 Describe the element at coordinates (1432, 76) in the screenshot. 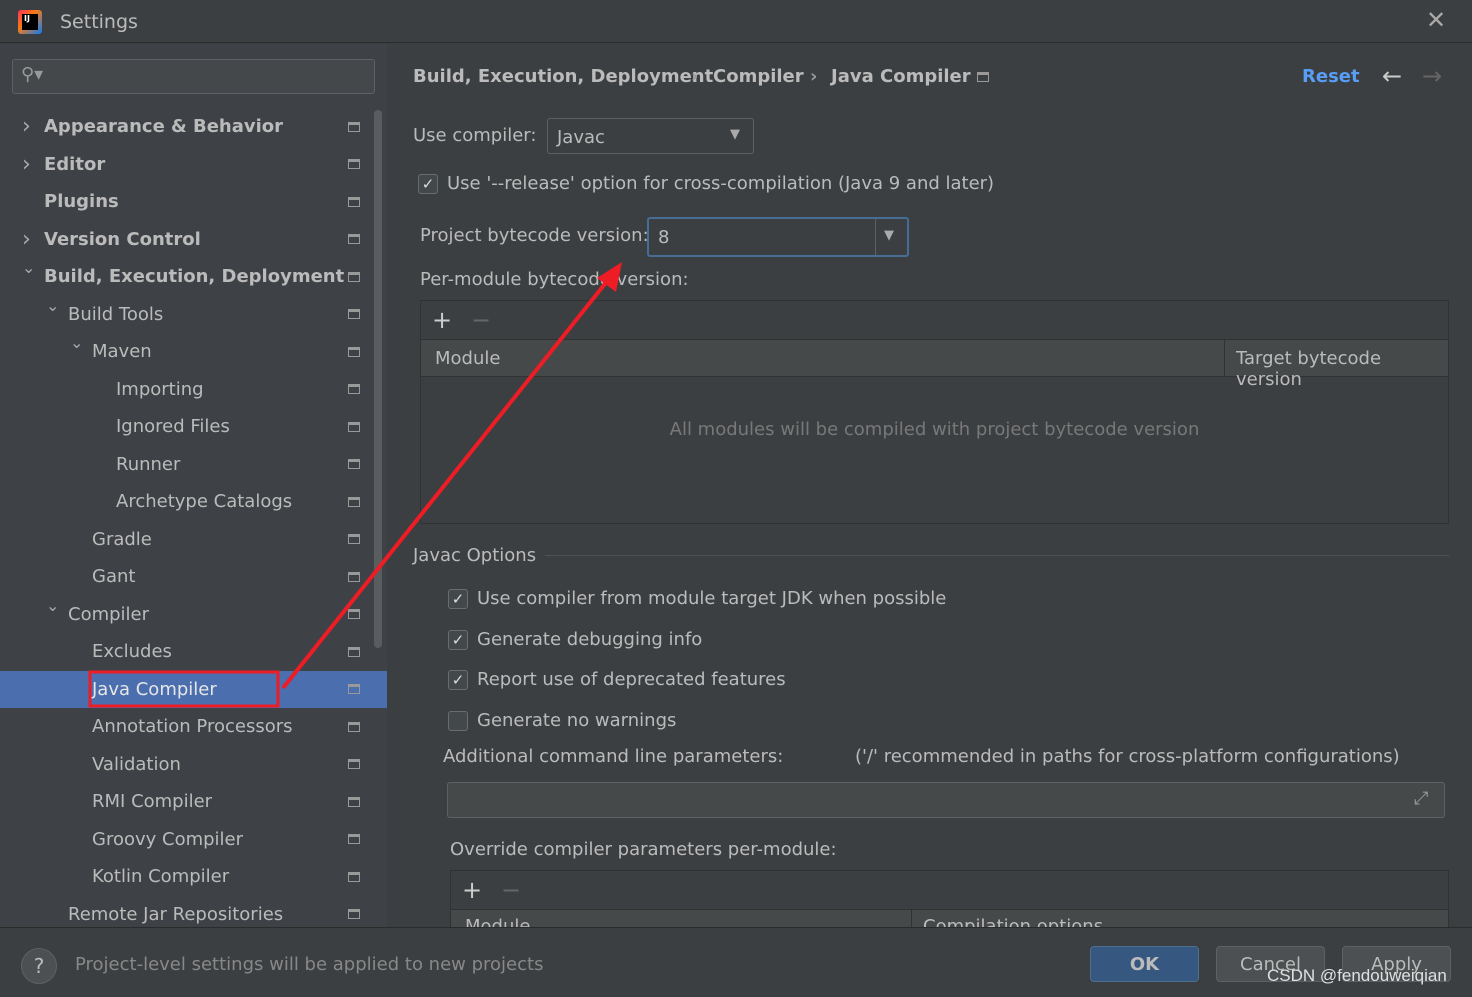

I see `arrow-right-icon: →` at that location.